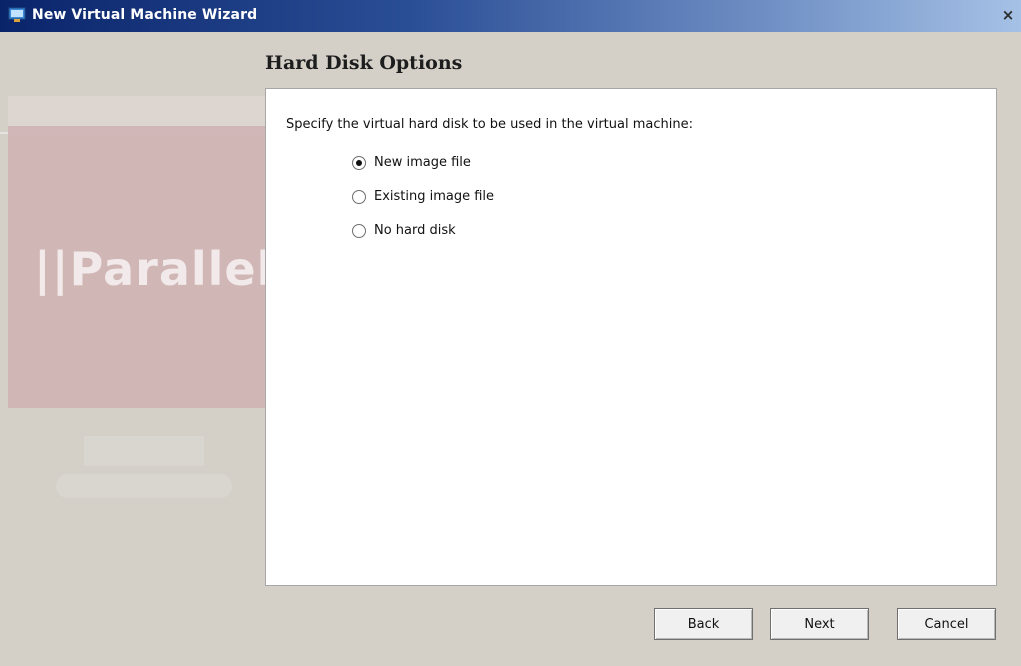 Image resolution: width=1021 pixels, height=666 pixels. I want to click on page-title: Hard Disk Options, so click(364, 63).